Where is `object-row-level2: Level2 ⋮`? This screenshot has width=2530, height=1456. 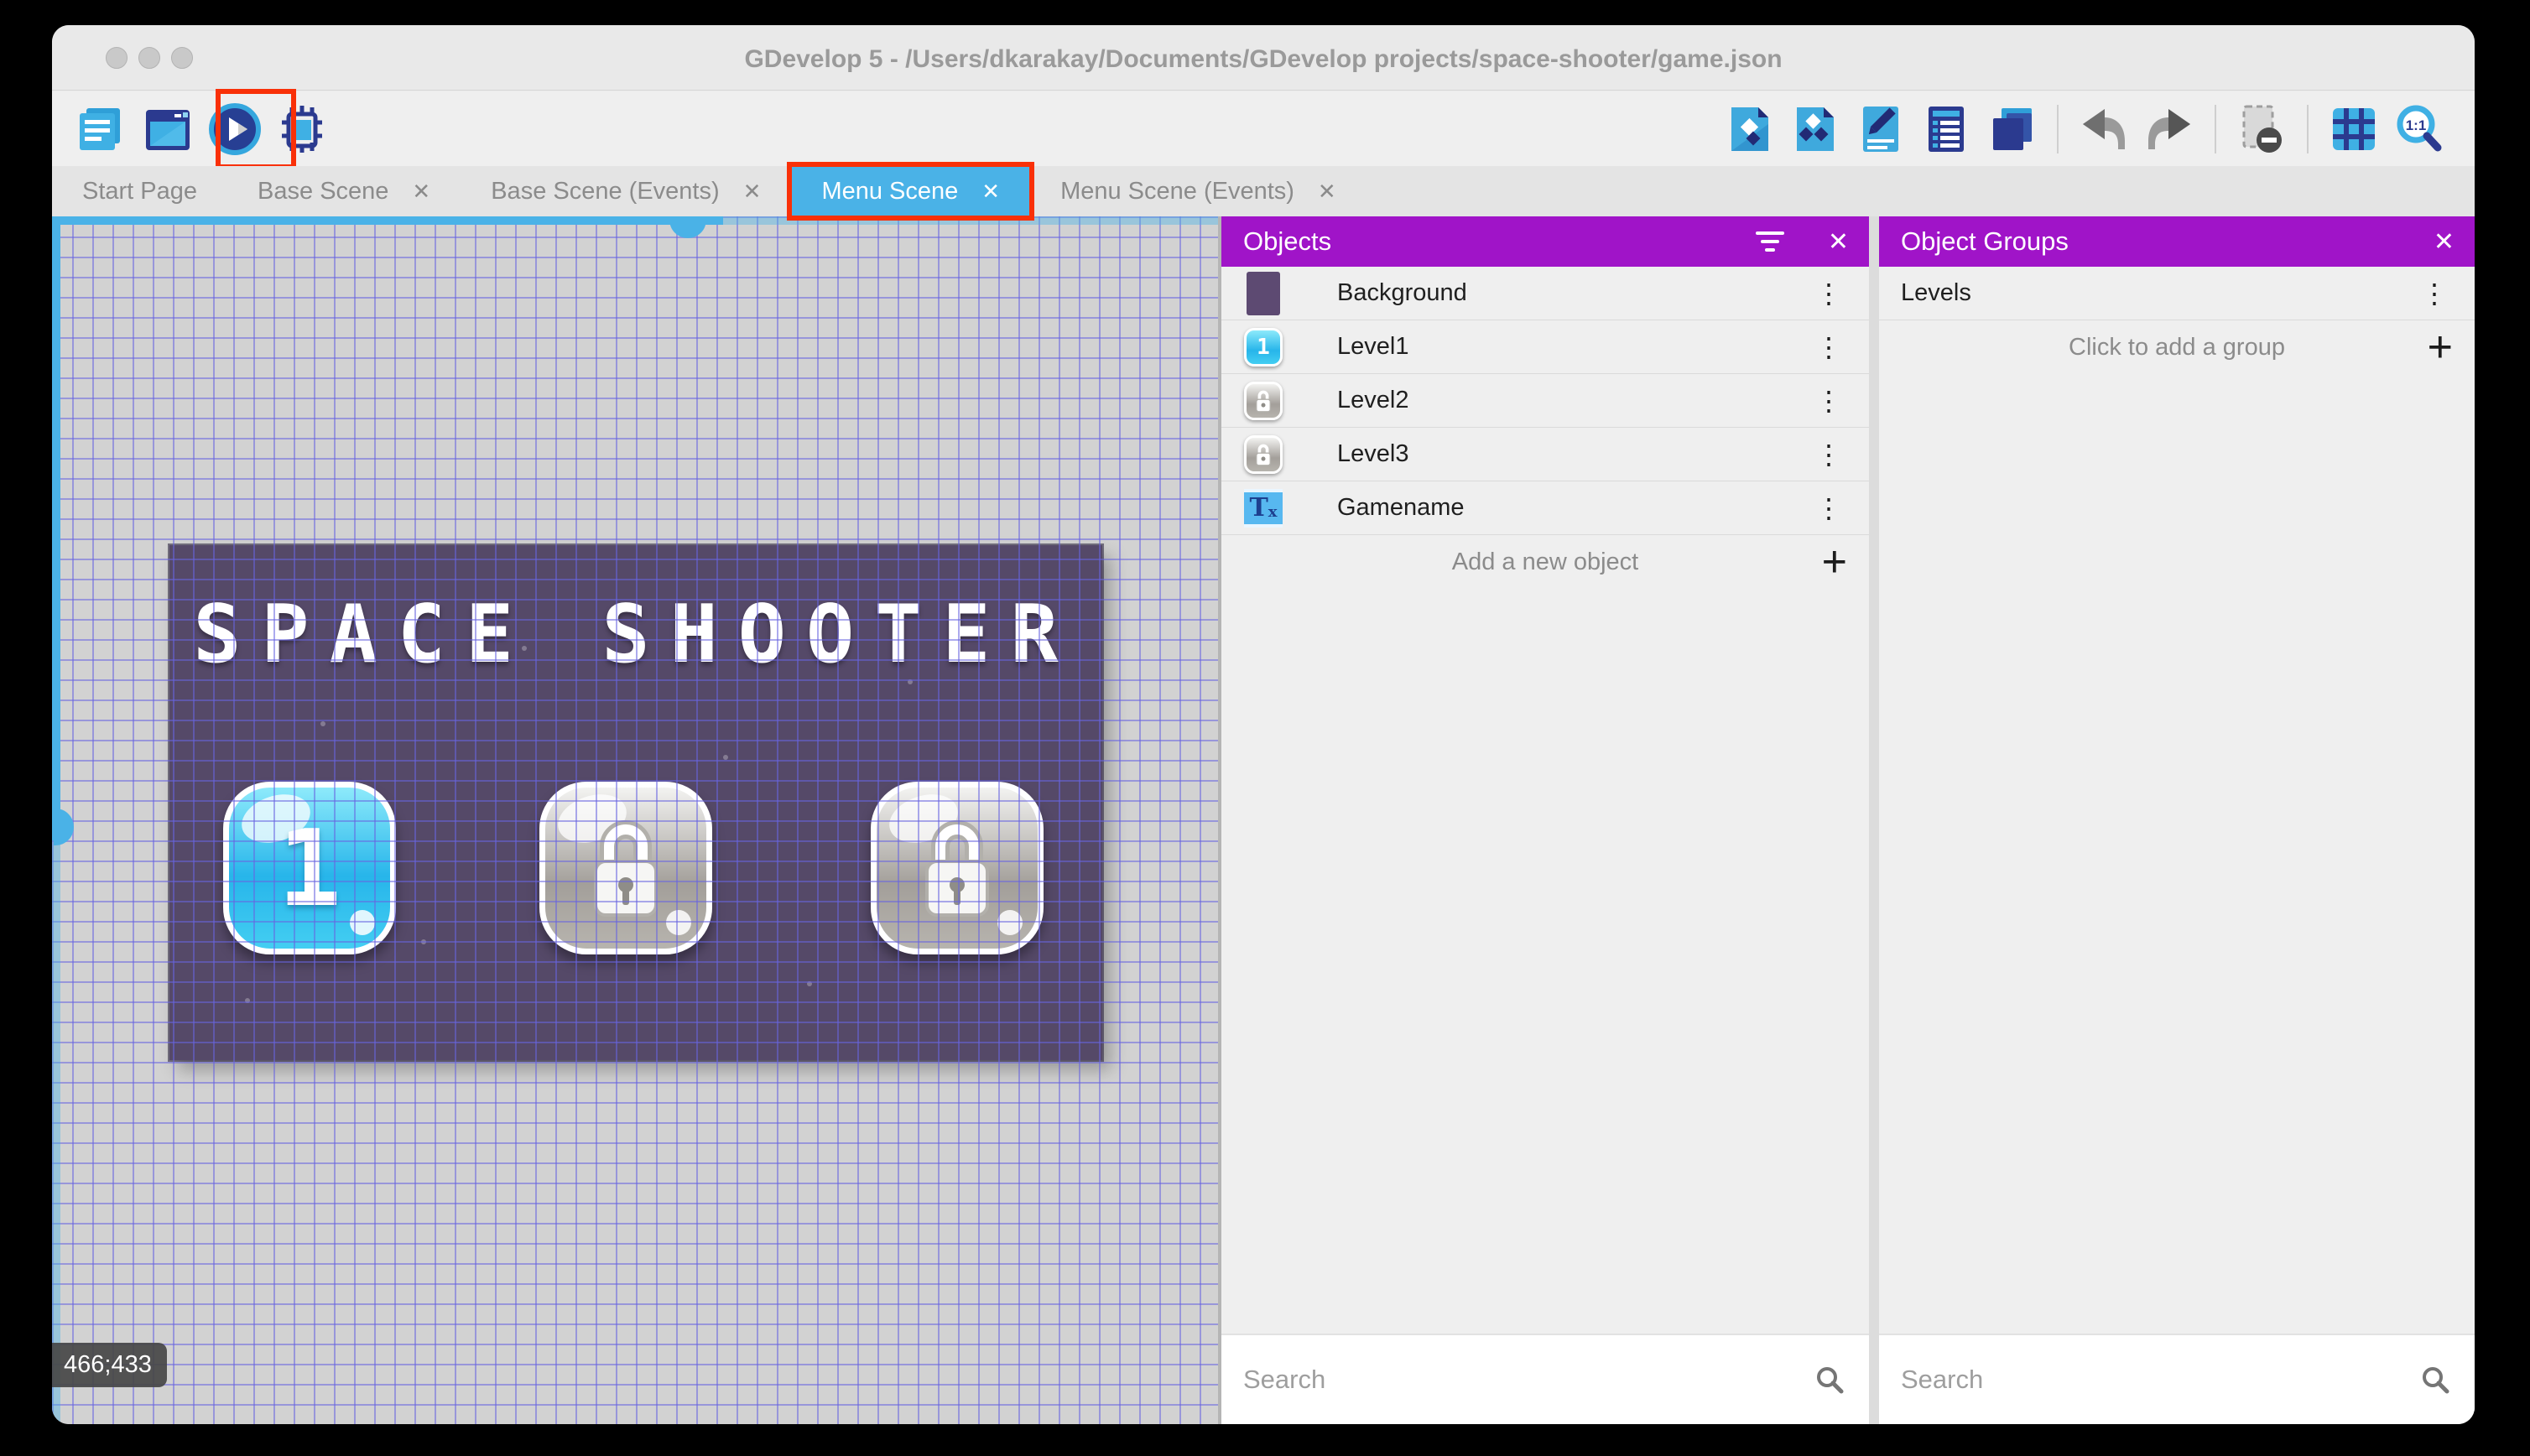
object-row-level2: Level2 ⋮ is located at coordinates (1545, 401).